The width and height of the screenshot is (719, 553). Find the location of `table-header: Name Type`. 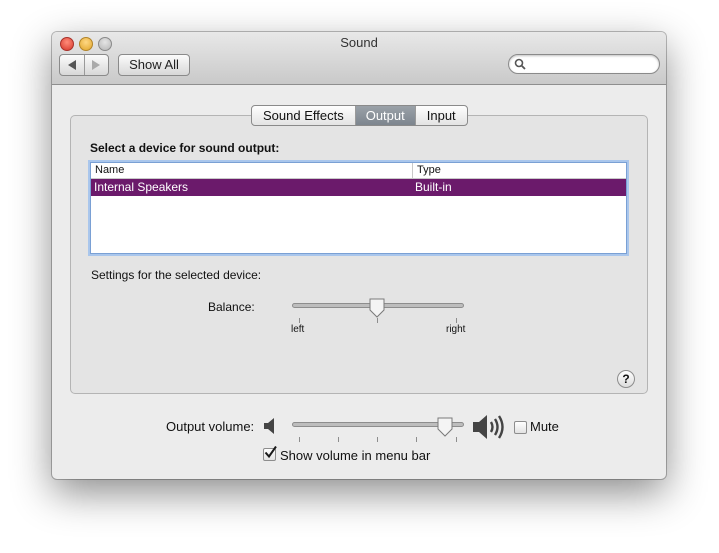

table-header: Name Type is located at coordinates (358, 171).